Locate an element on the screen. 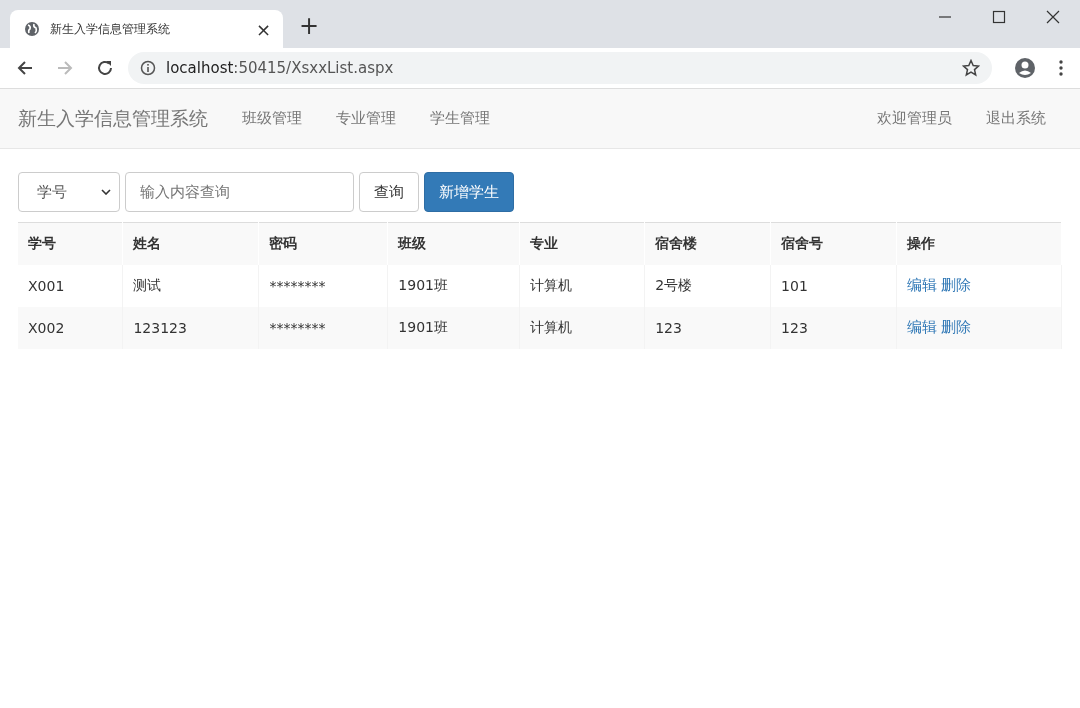  add-student-button: 新增学生 is located at coordinates (469, 192).